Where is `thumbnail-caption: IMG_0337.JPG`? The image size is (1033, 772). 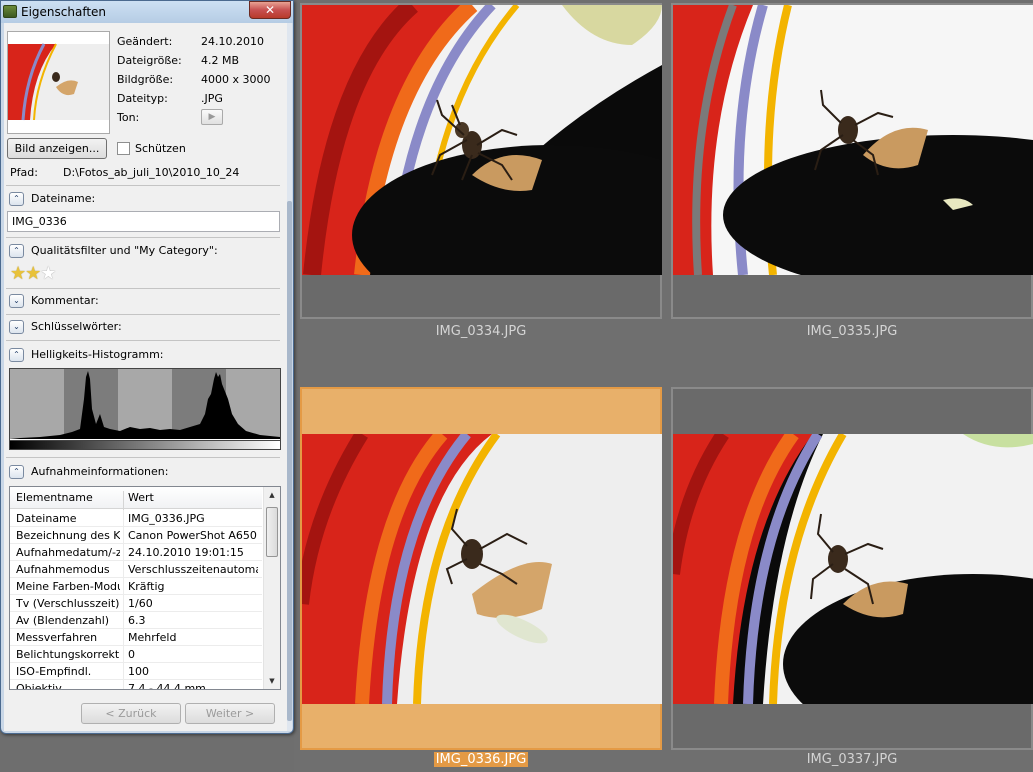
thumbnail-caption: IMG_0337.JPG is located at coordinates (852, 759).